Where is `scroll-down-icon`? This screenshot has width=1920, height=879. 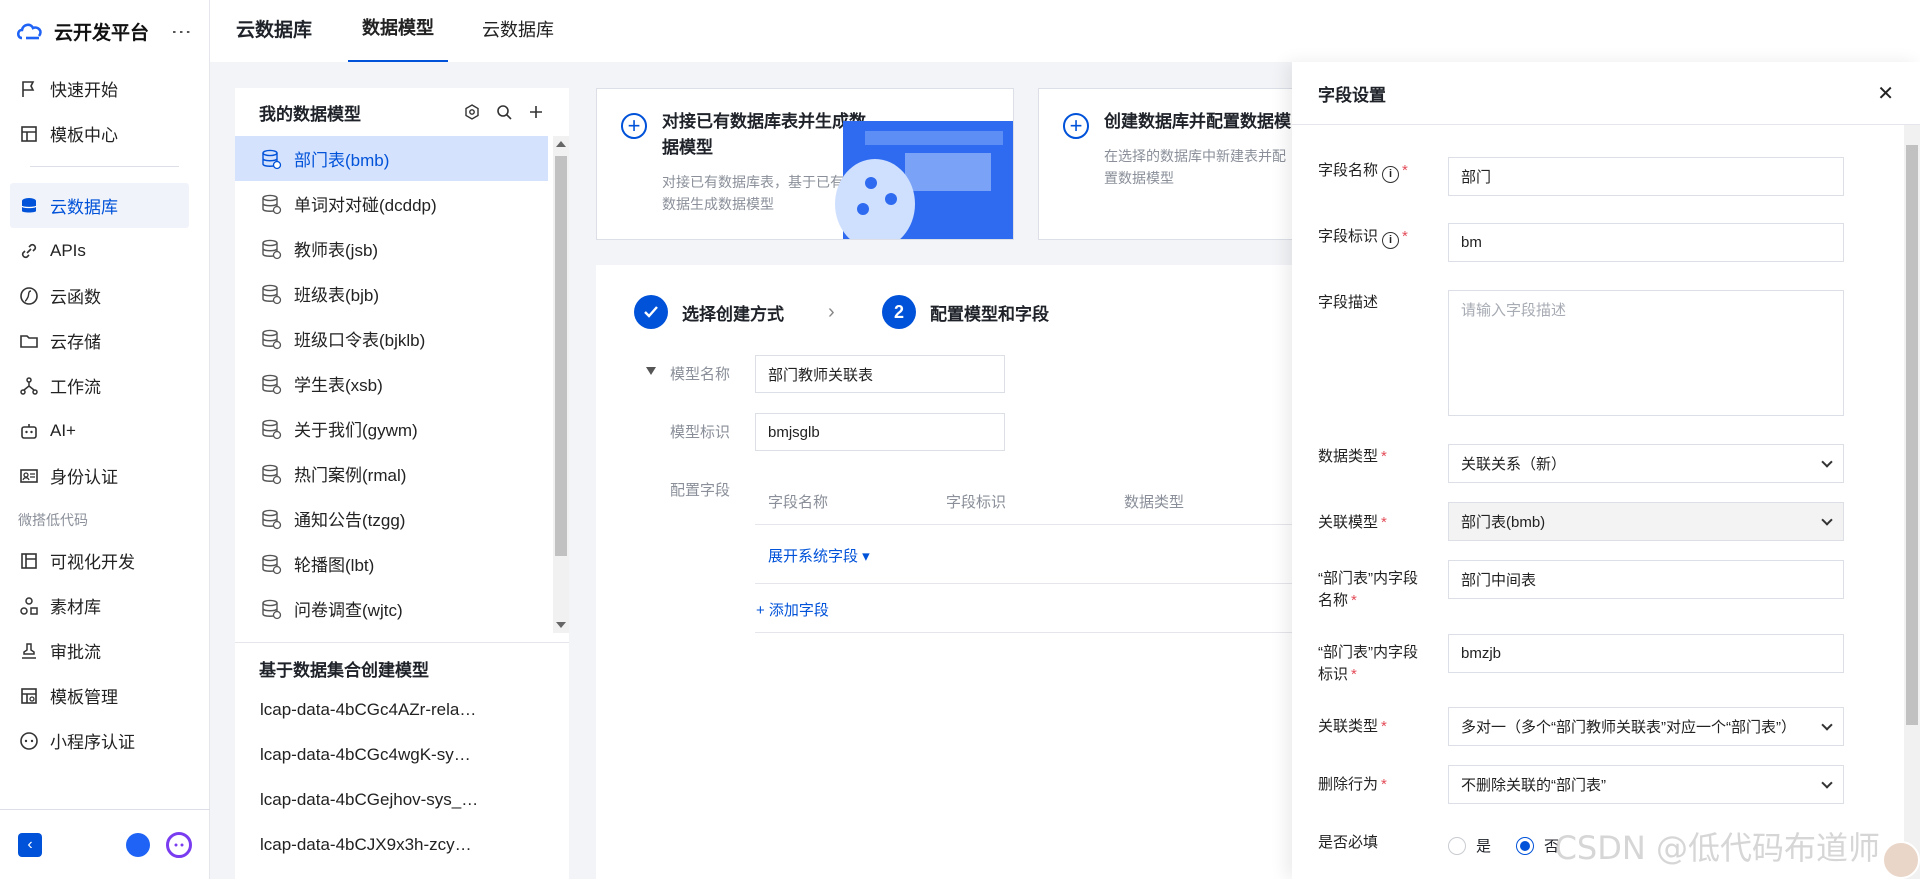
scroll-down-icon is located at coordinates (561, 625).